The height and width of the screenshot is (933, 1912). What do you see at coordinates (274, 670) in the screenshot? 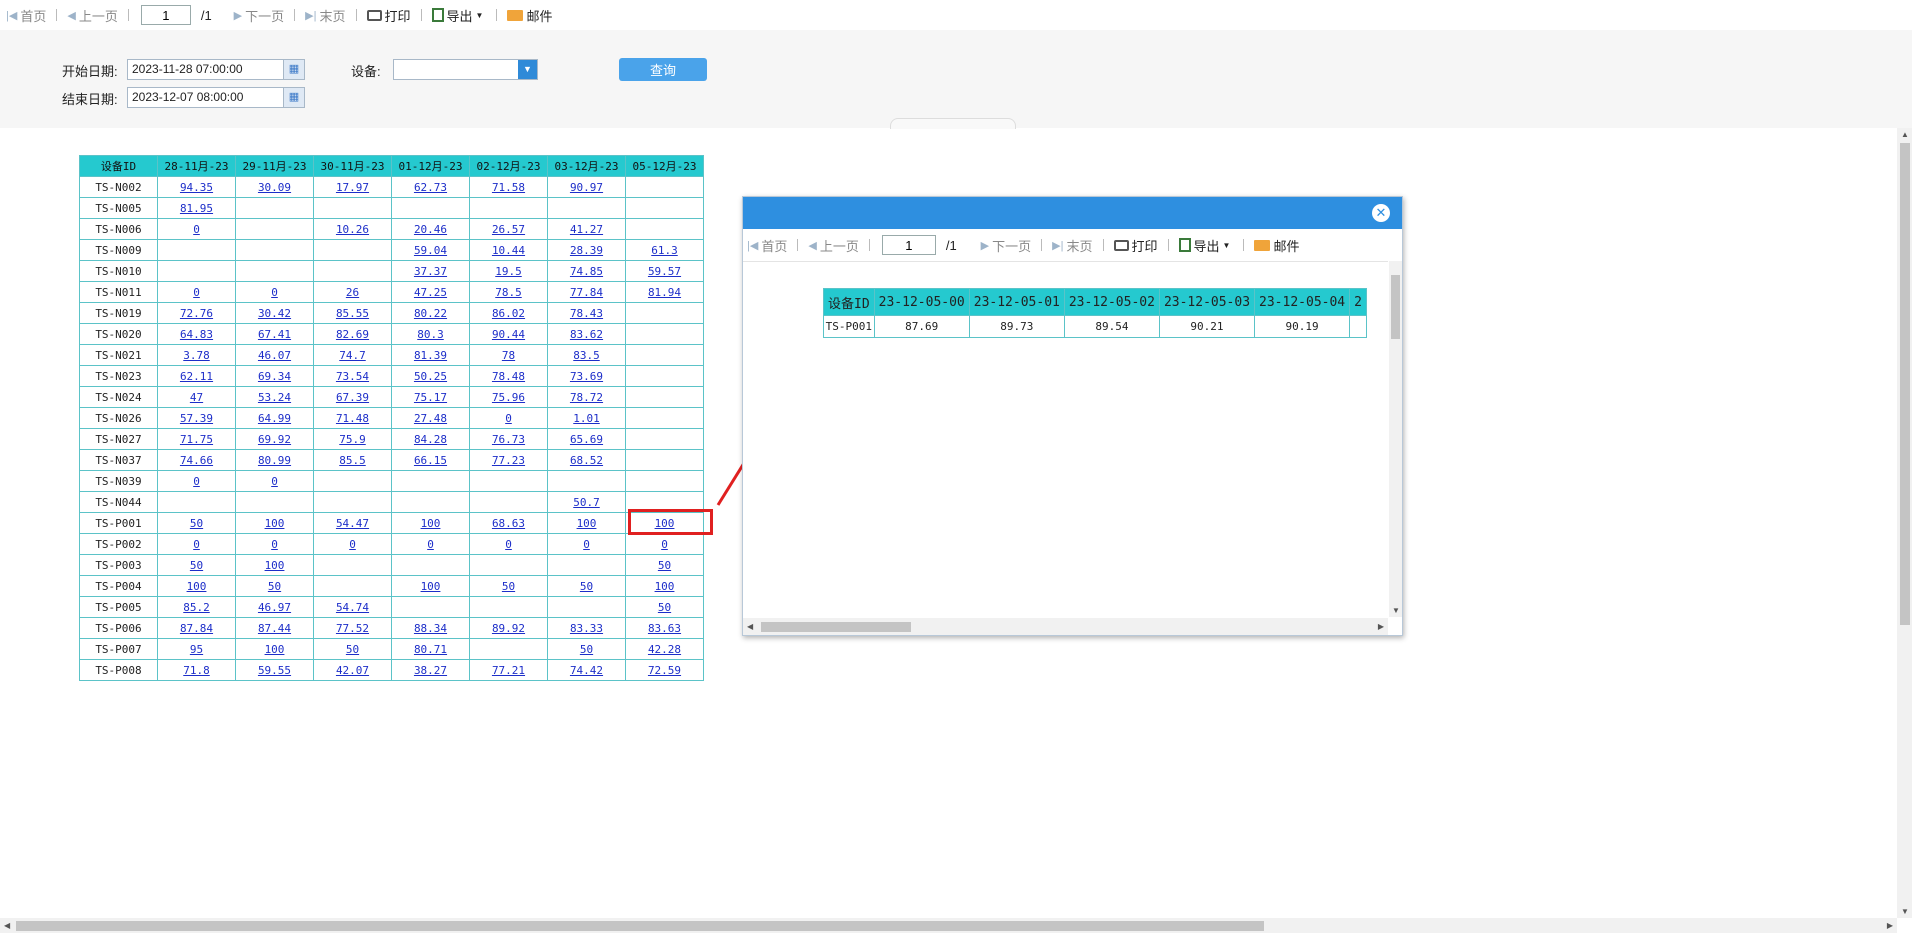
I see `value-link: 59.55` at bounding box center [274, 670].